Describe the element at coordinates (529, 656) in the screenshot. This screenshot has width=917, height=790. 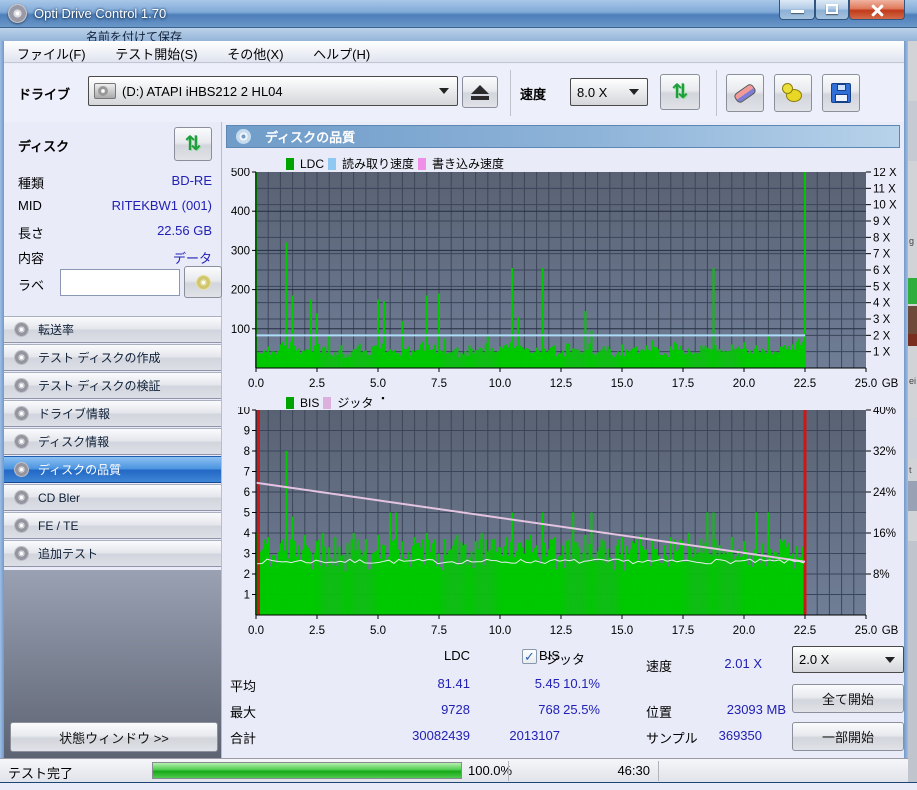
I see `jitter-checkbox: ✓` at that location.